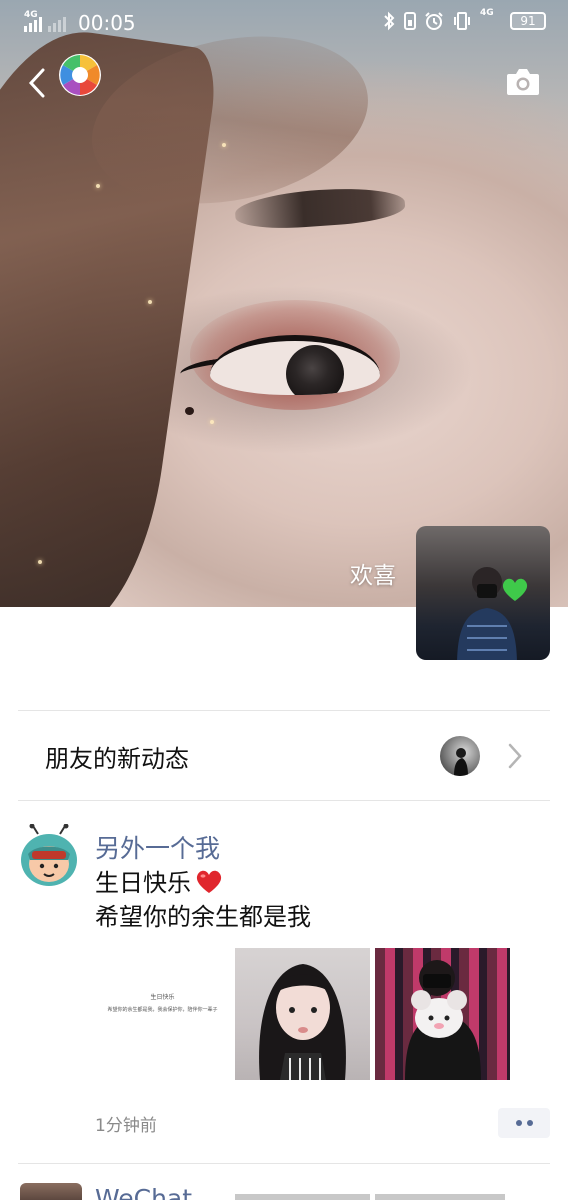 The image size is (568, 1200). What do you see at coordinates (107, 23) in the screenshot?
I see `status-time: 00:05` at bounding box center [107, 23].